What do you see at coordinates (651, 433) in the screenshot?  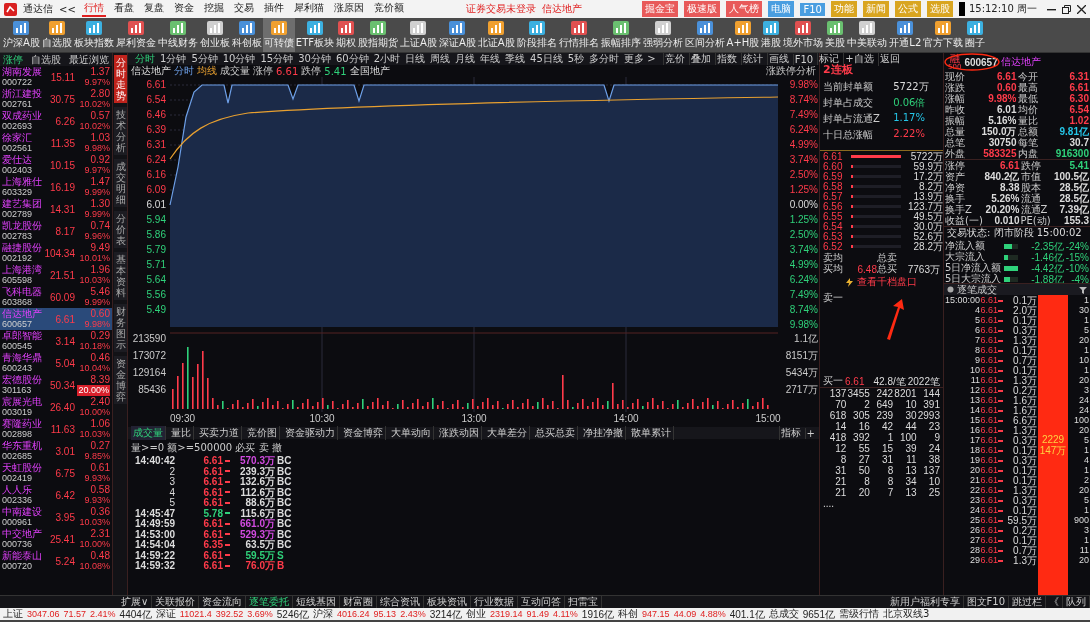 I see `indicator-tab: 散单累计` at bounding box center [651, 433].